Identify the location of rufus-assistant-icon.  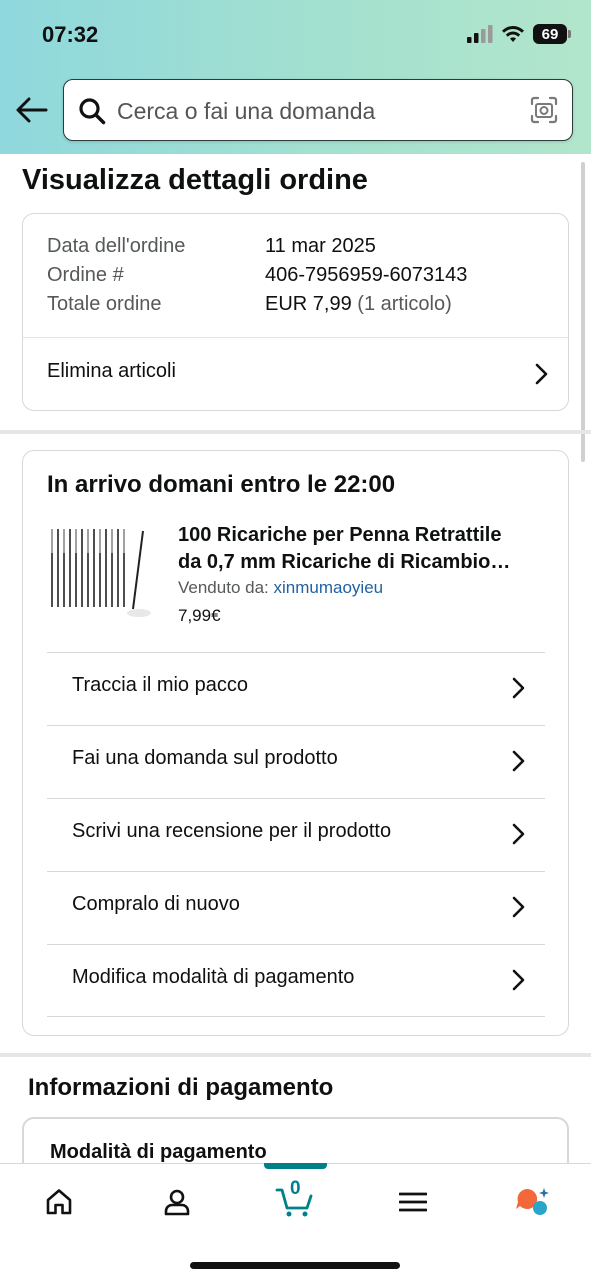
(532, 1201).